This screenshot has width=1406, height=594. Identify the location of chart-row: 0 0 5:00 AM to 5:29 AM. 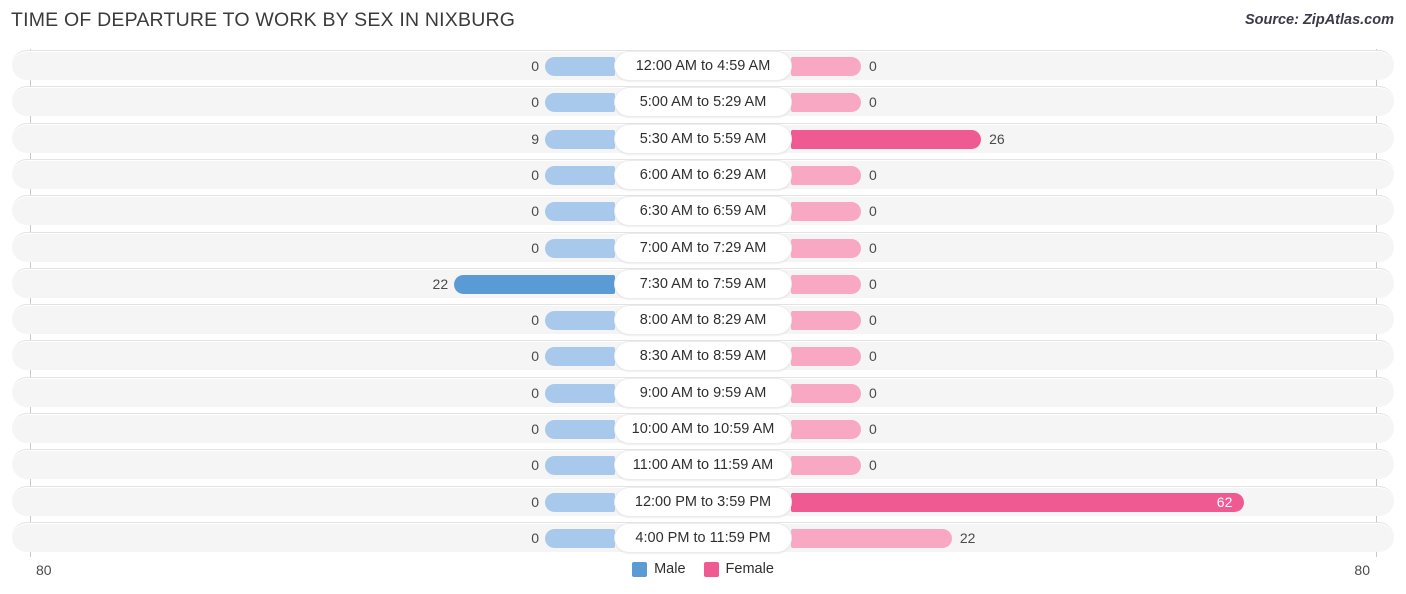
(703, 101).